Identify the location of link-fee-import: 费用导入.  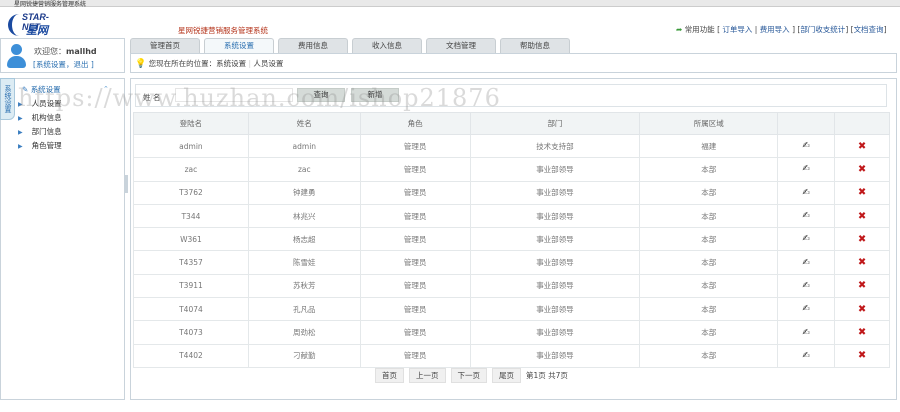
(775, 29).